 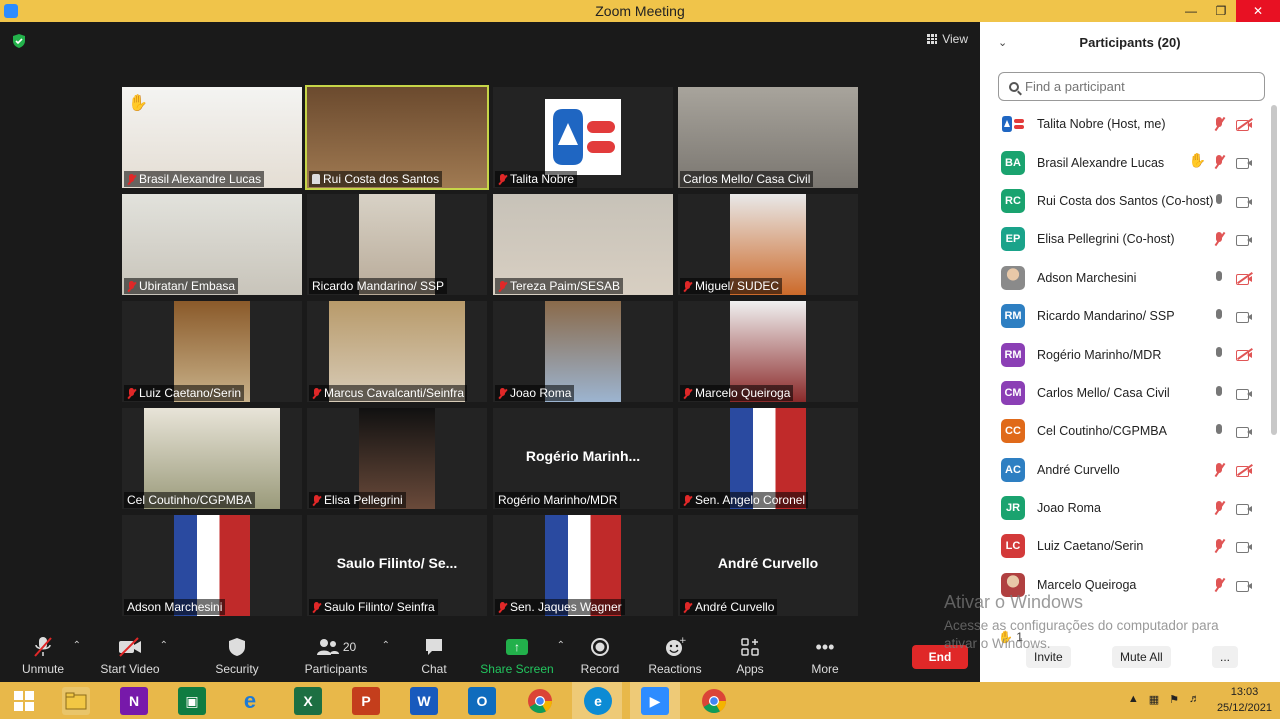 What do you see at coordinates (768, 565) in the screenshot?
I see `video-tile: André Curvello André Curvello` at bounding box center [768, 565].